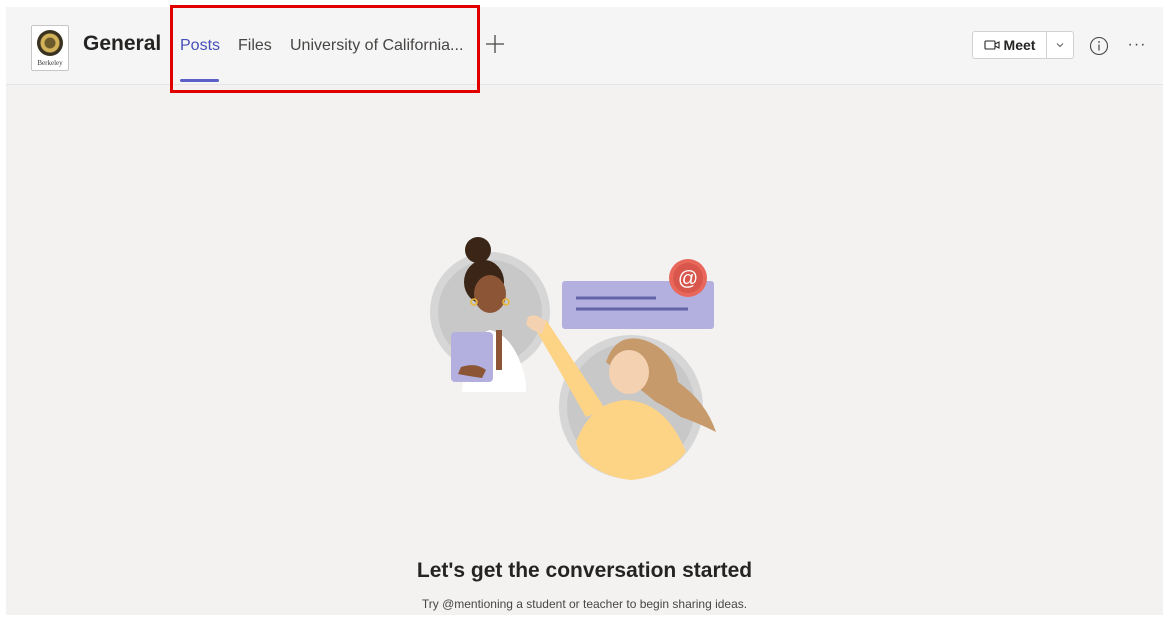 This screenshot has height=617, width=1169. I want to click on info-icon, so click(1099, 46).